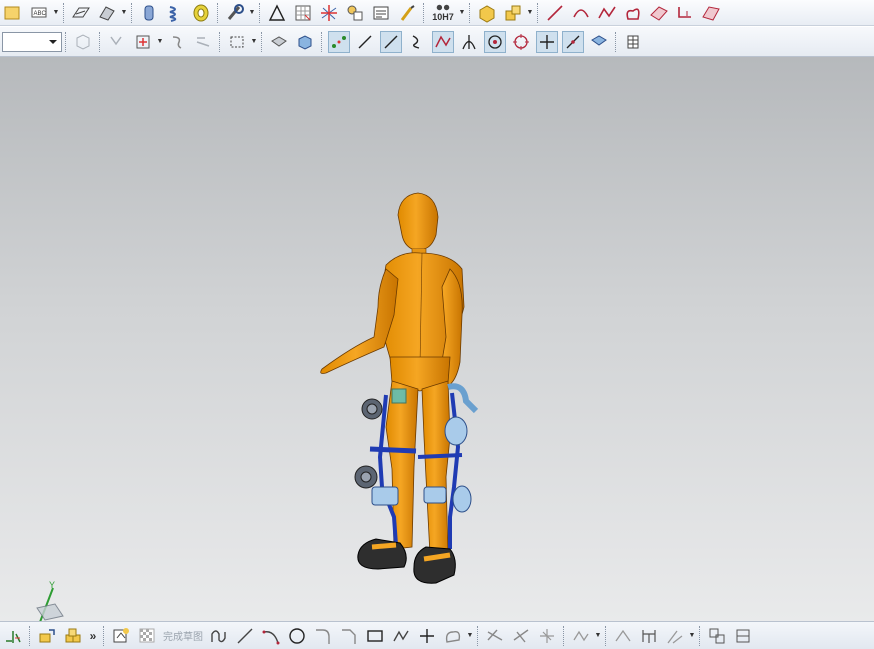 The height and width of the screenshot is (649, 874). Describe the element at coordinates (381, 13) in the screenshot. I see `note-icon` at that location.